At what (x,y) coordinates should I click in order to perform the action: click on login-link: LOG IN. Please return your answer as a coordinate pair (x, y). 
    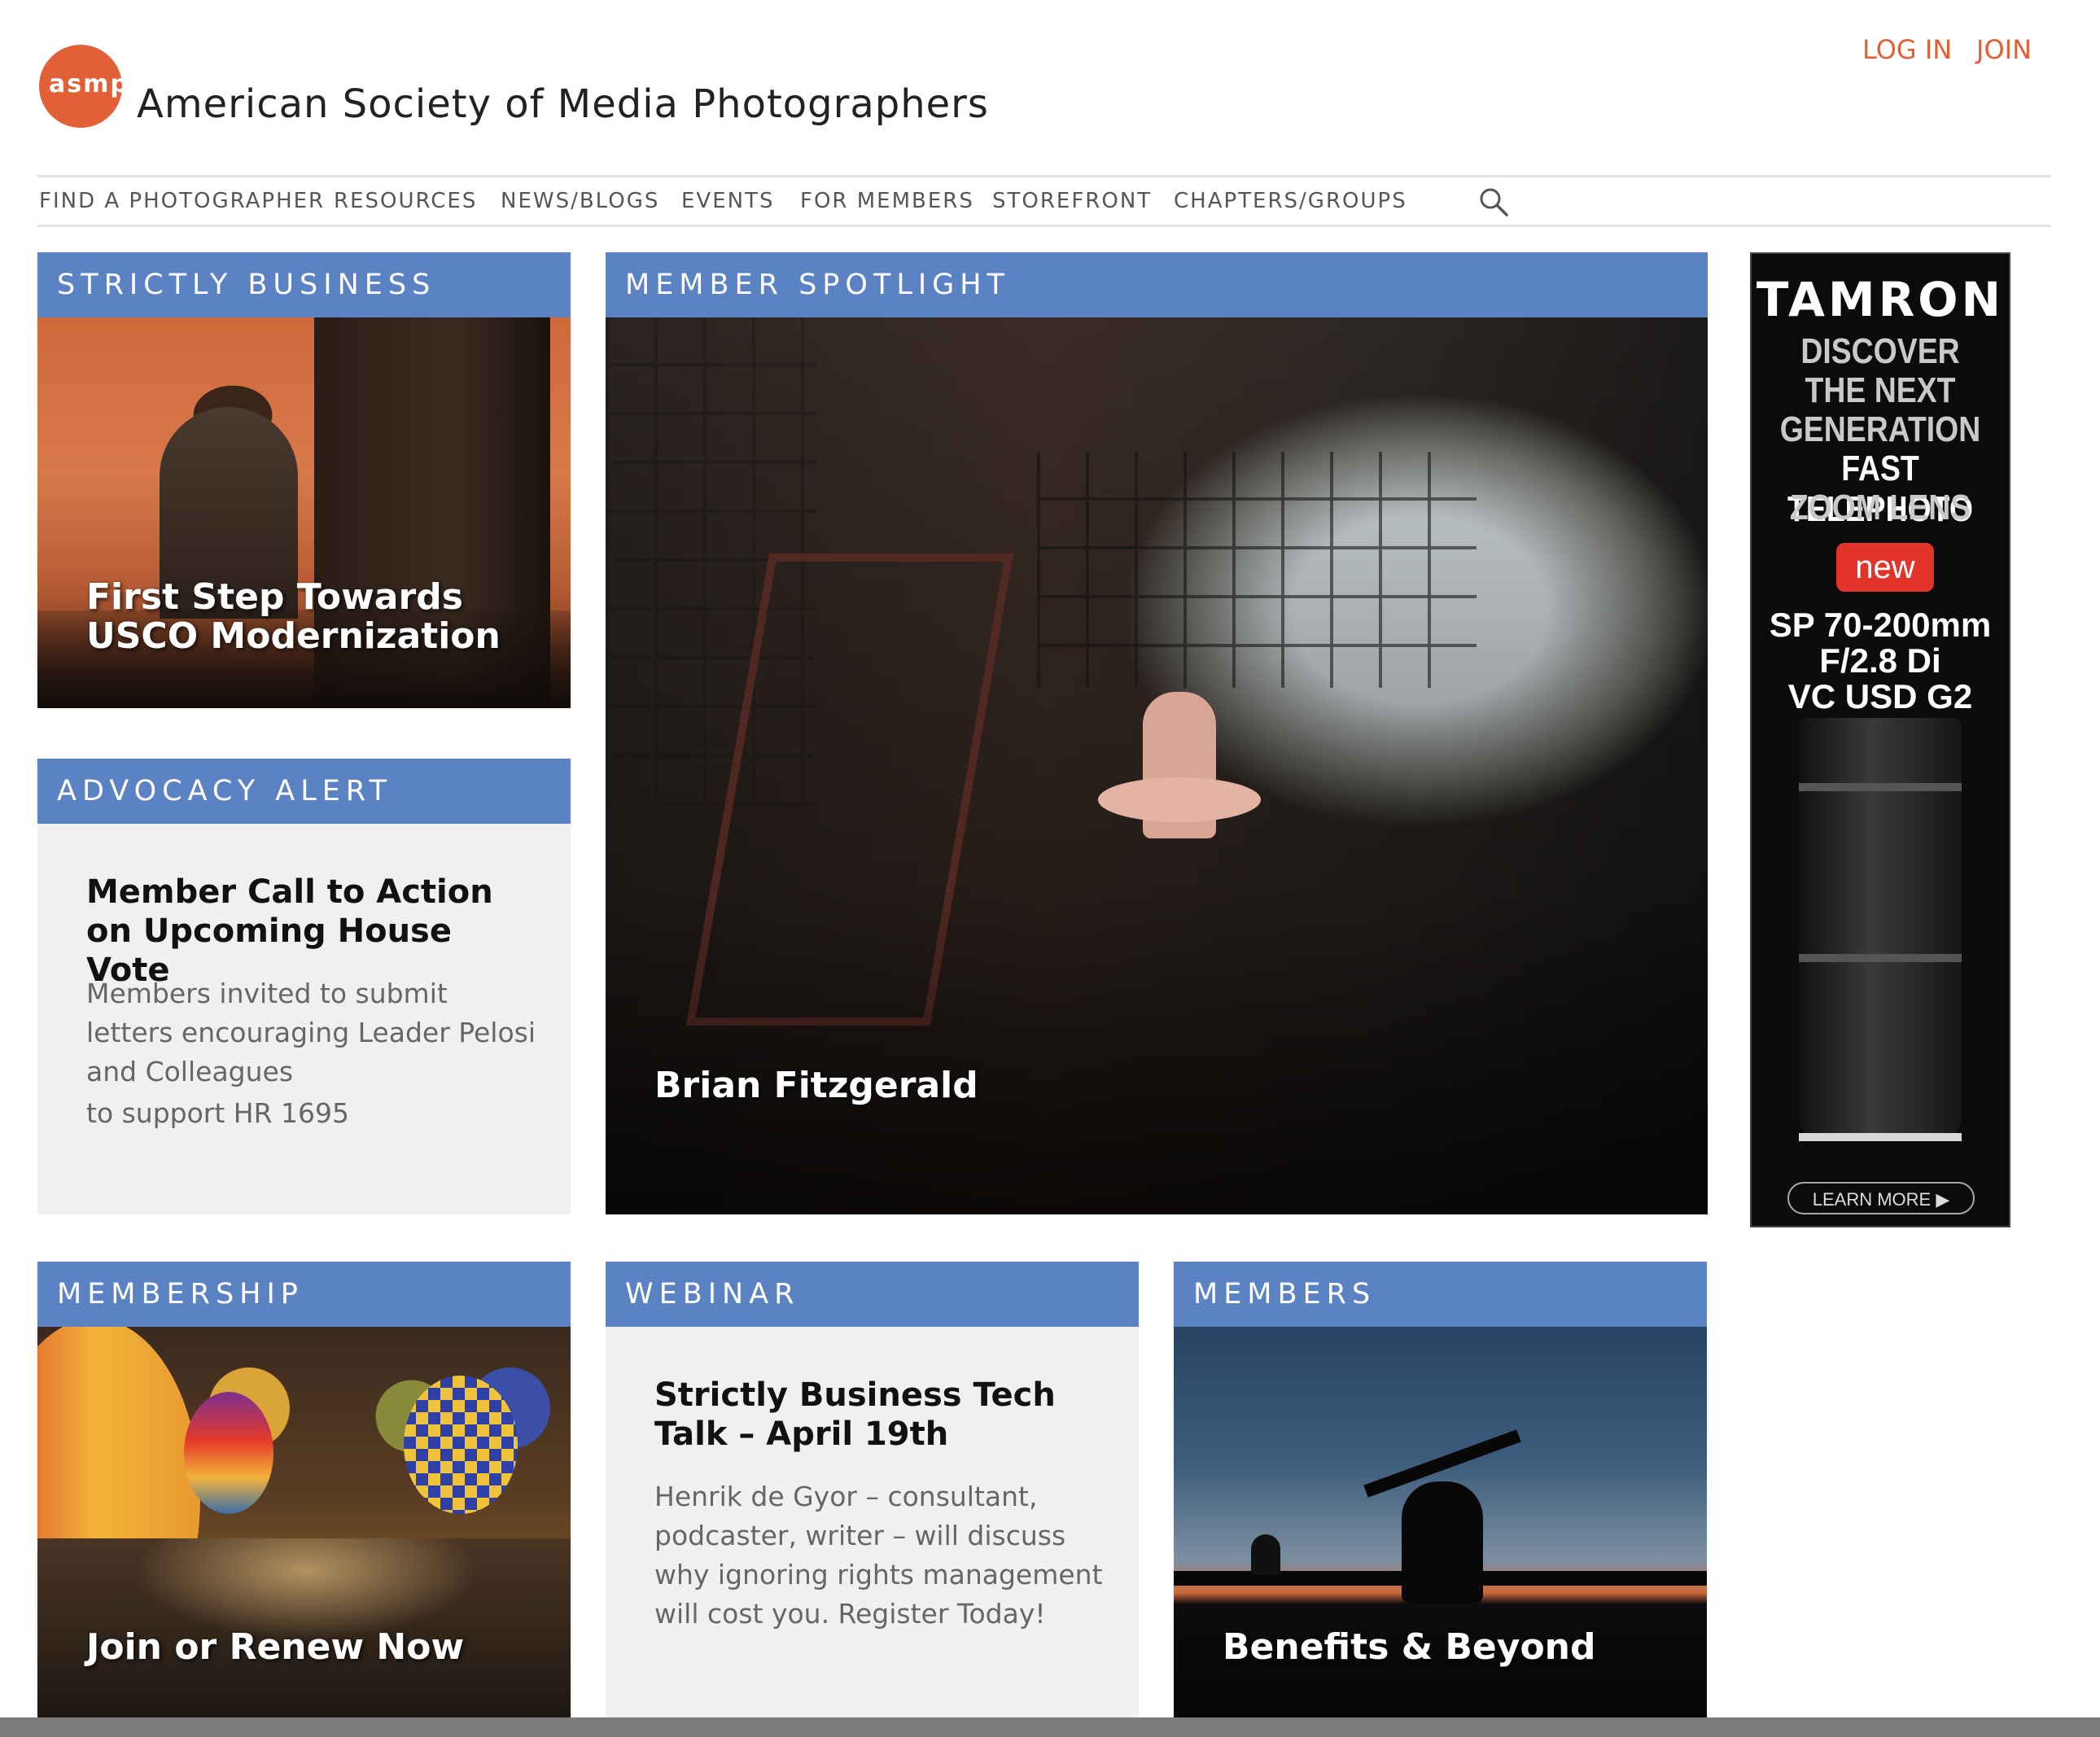
    Looking at the image, I should click on (1907, 49).